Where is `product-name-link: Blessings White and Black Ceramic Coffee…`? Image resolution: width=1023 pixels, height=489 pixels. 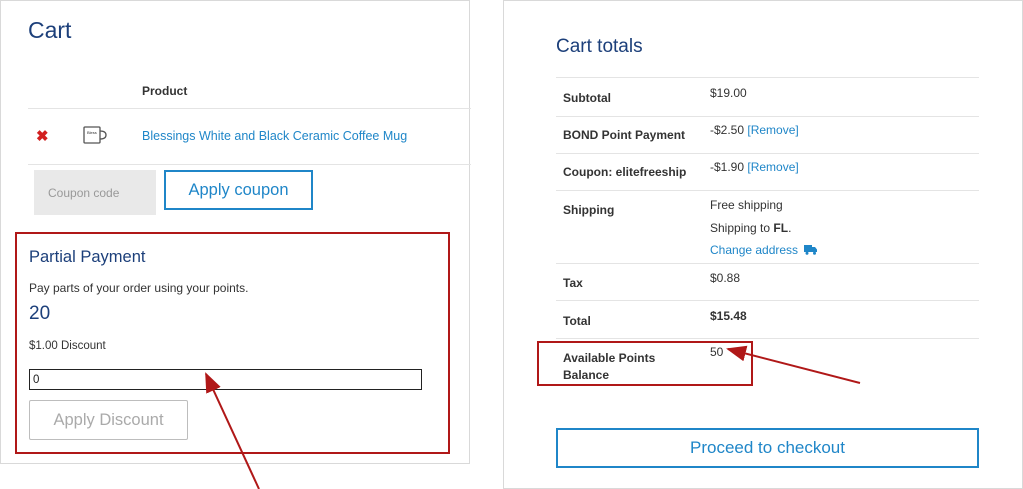
product-name-link: Blessings White and Black Ceramic Coffee… is located at coordinates (274, 136).